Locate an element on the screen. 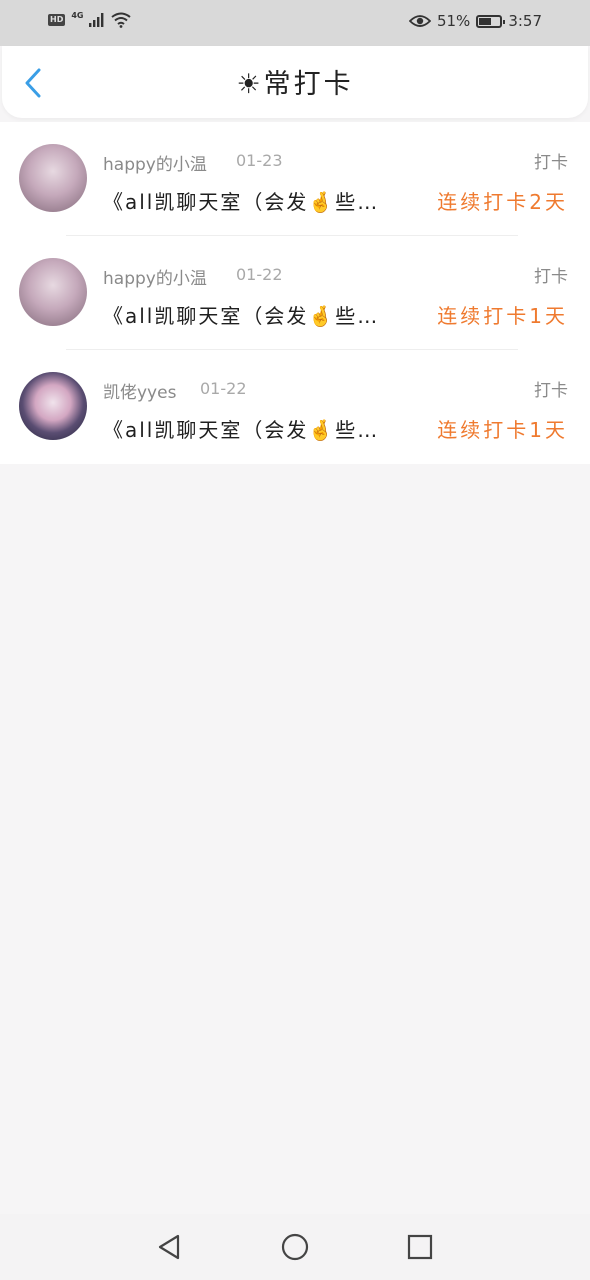 The image size is (590, 1280). status-right: 51% 3:57 is located at coordinates (475, 21).